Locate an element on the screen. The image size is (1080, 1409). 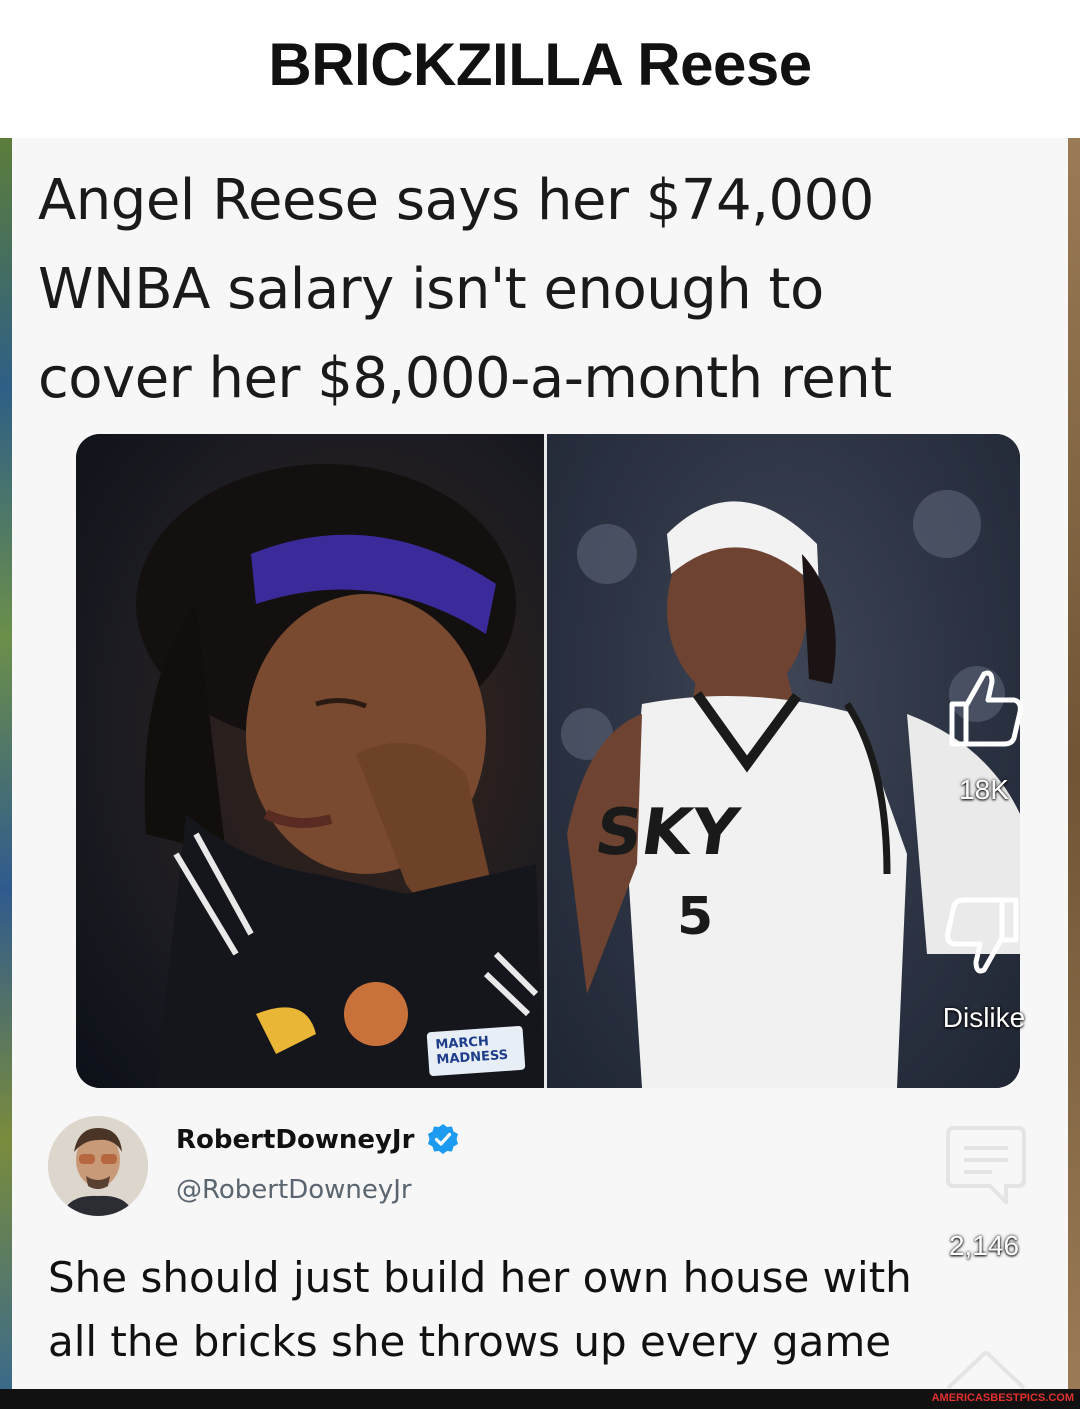
like-button is located at coordinates (984, 710).